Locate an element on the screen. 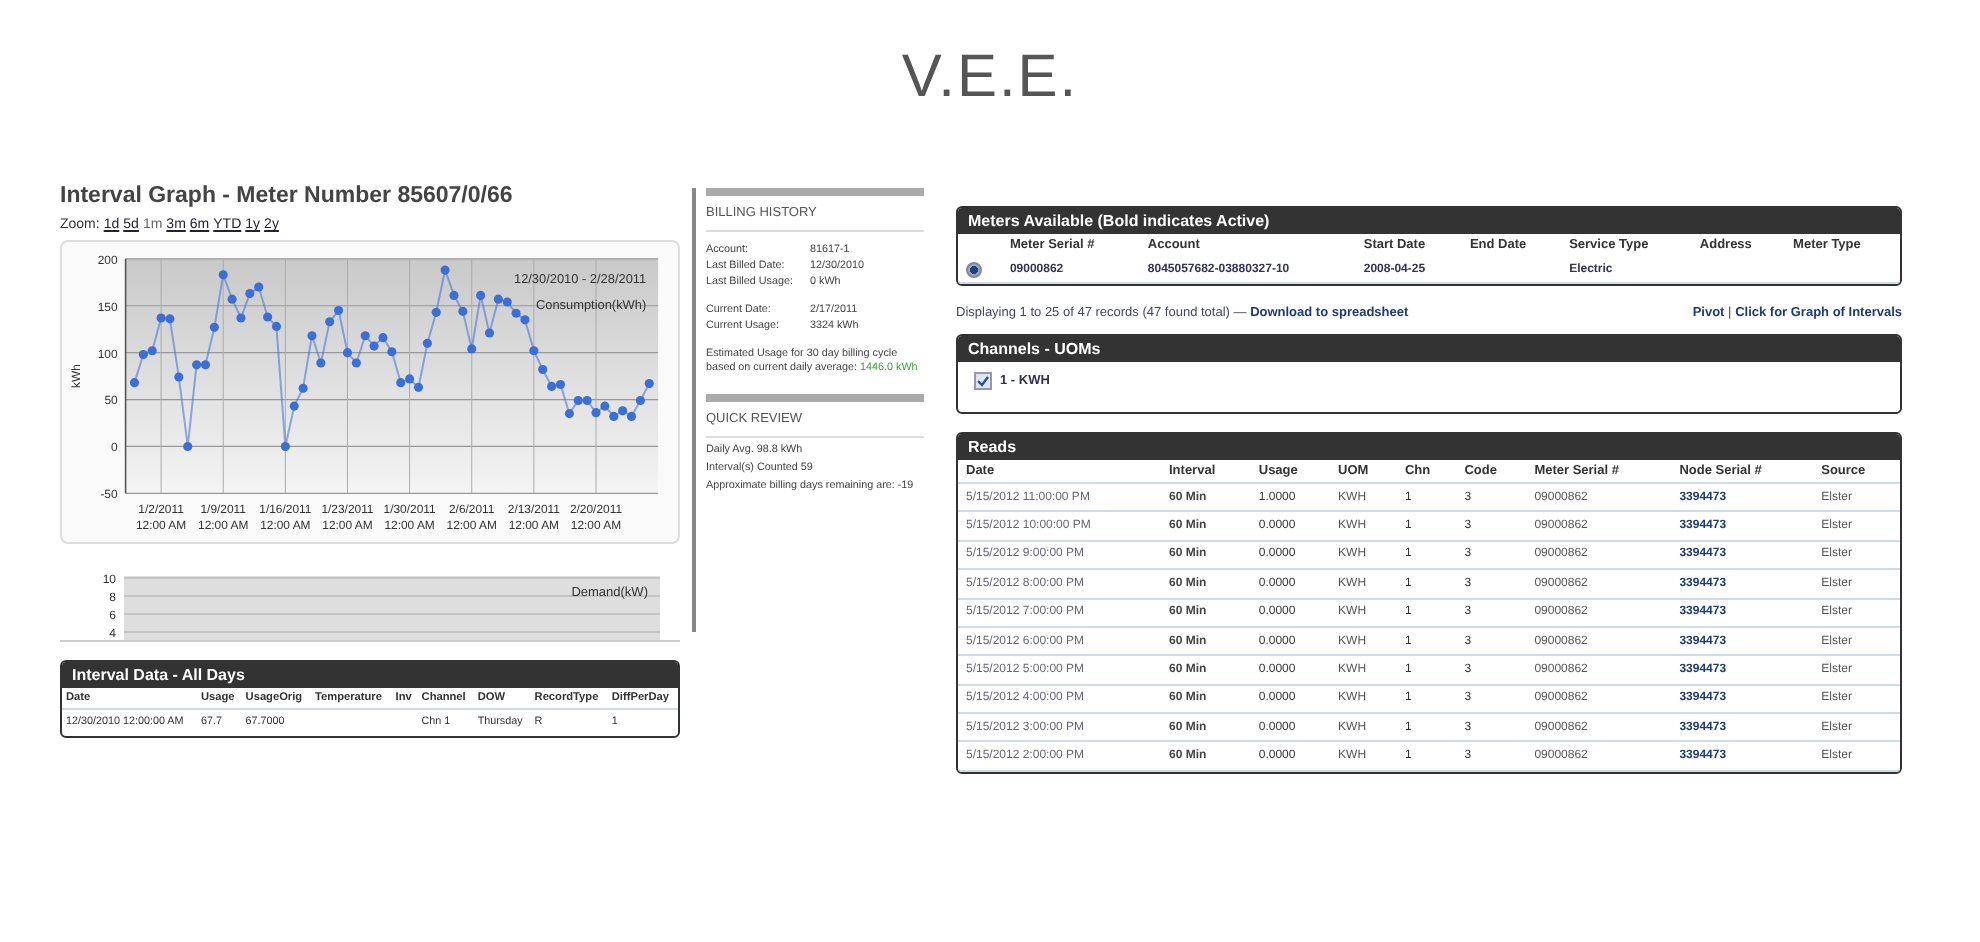 This screenshot has height=942, width=1980. checkbox is located at coordinates (983, 381).